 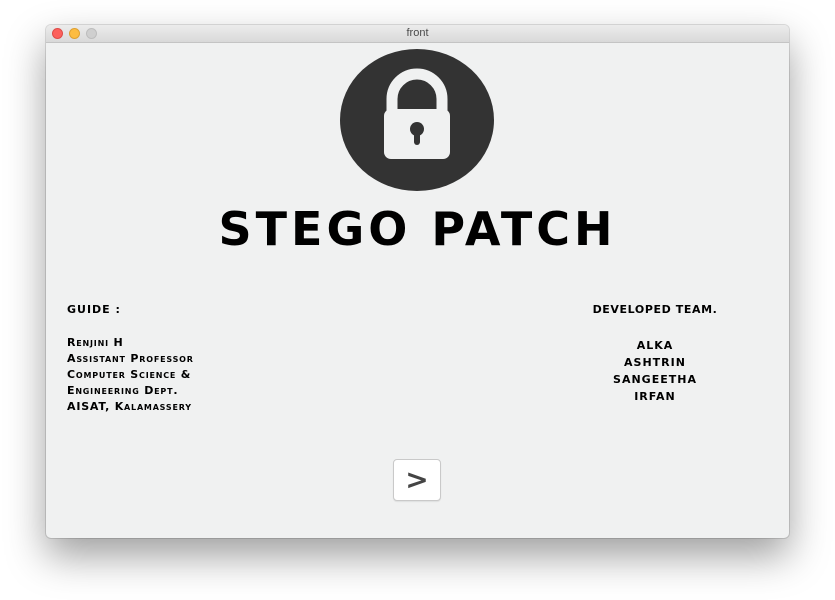 I want to click on guide-department-line-1: Computer Science &, so click(x=129, y=374).